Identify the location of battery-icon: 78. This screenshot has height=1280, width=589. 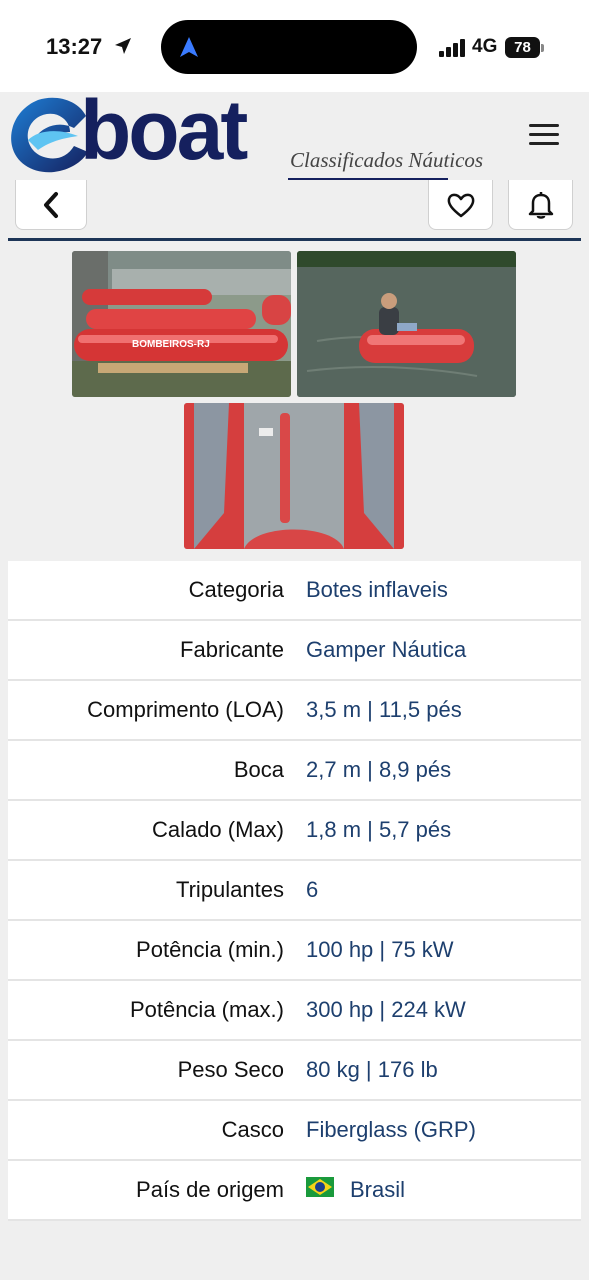
(522, 47).